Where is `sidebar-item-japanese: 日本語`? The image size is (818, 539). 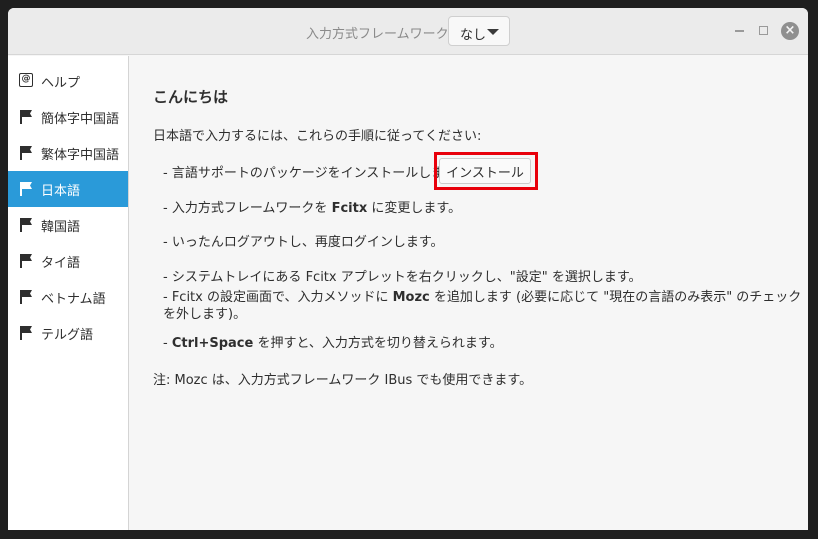
sidebar-item-japanese: 日本語 is located at coordinates (68, 189).